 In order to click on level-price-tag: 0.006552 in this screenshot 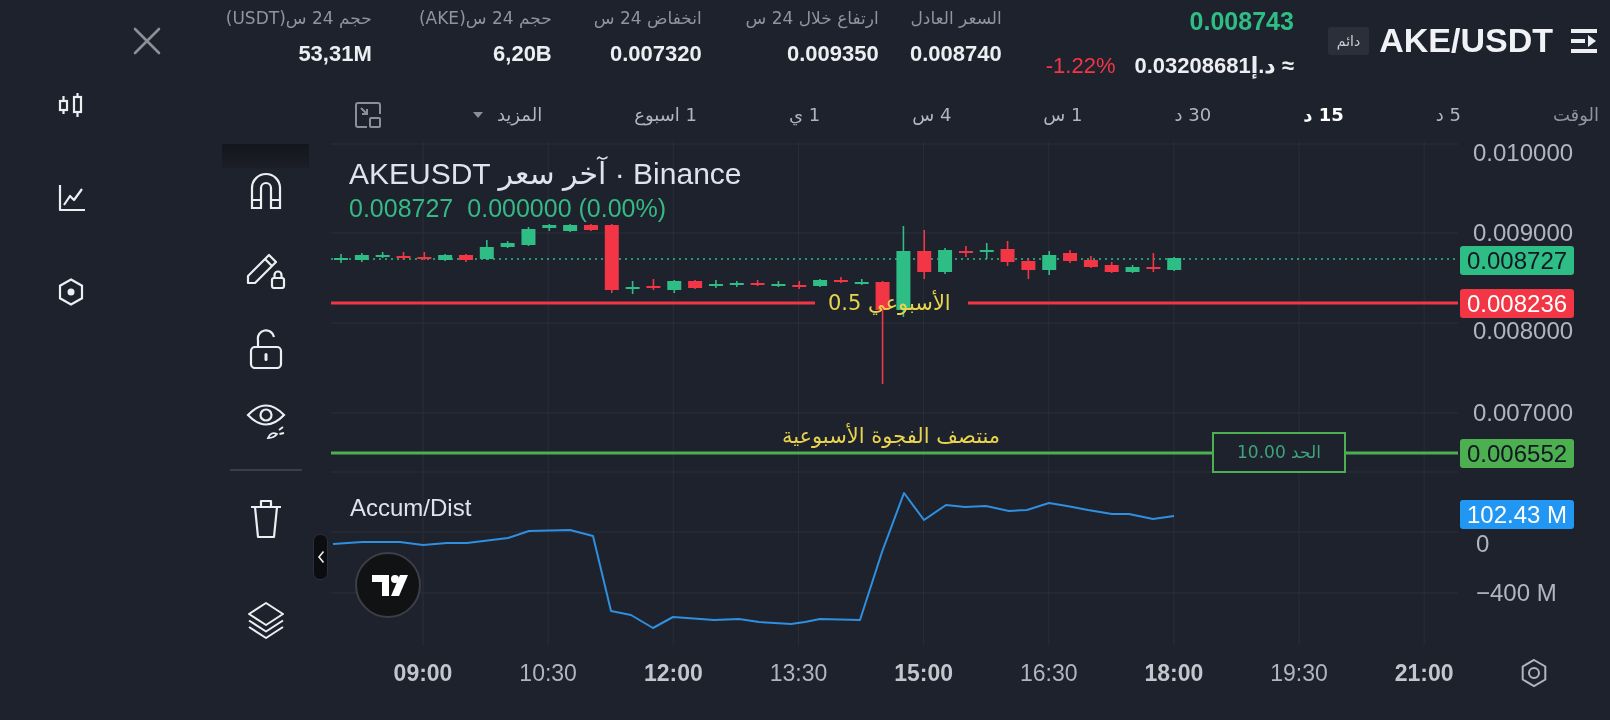, I will do `click(1517, 453)`.